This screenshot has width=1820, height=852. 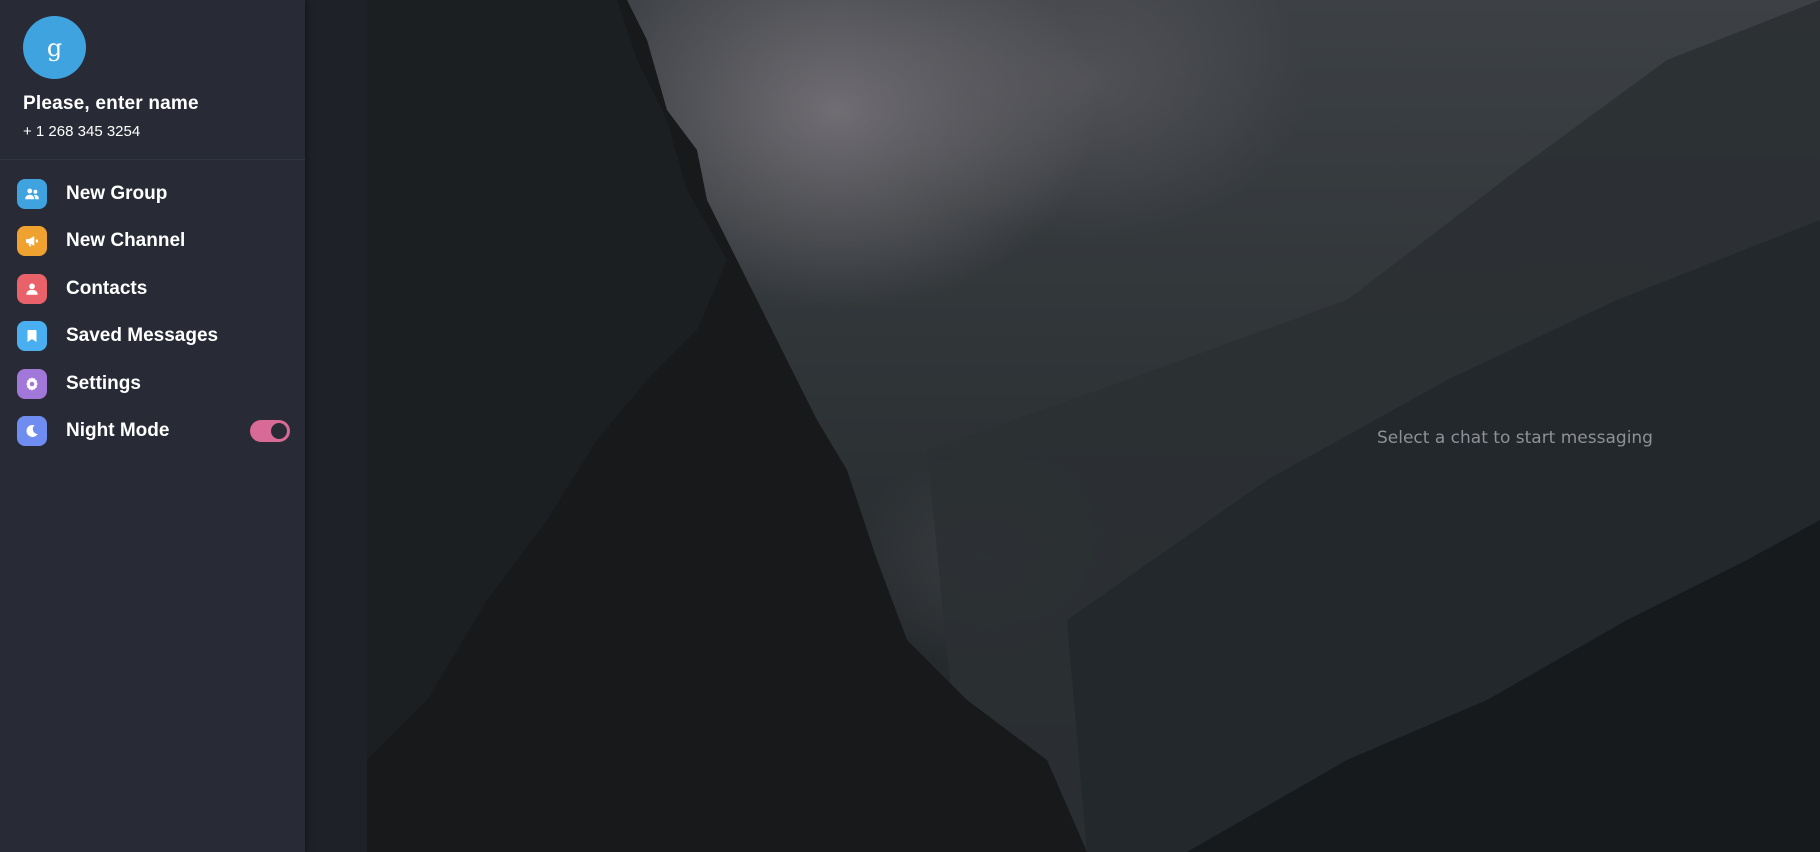 I want to click on gear-icon, so click(x=32, y=383).